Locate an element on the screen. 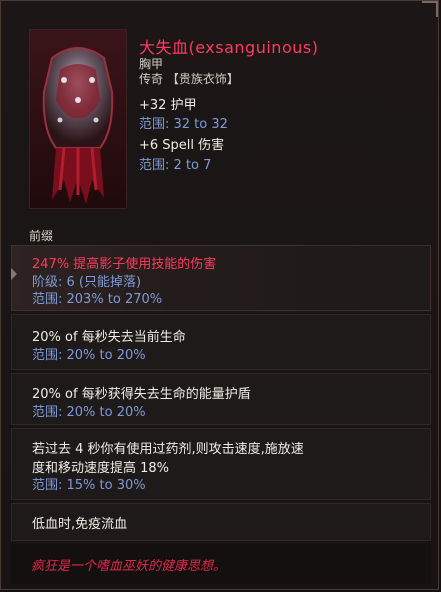 The height and width of the screenshot is (592, 441). flavor-text-box: 疯狂是一个嗜血巫妖的健康思想。 is located at coordinates (221, 564).